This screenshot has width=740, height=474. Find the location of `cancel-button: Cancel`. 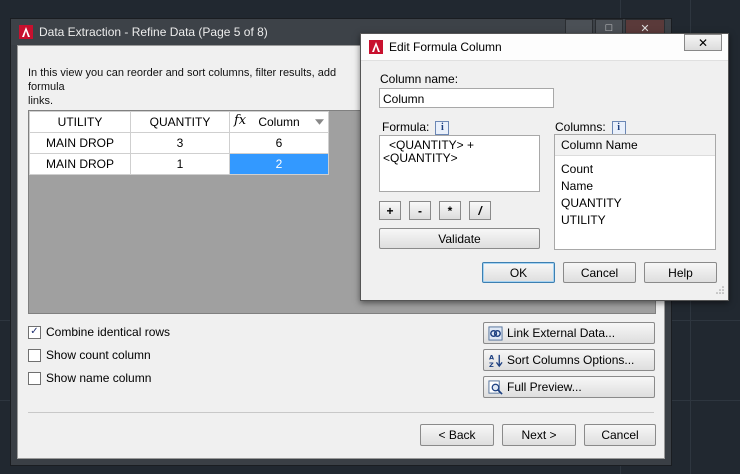

cancel-button: Cancel is located at coordinates (620, 435).